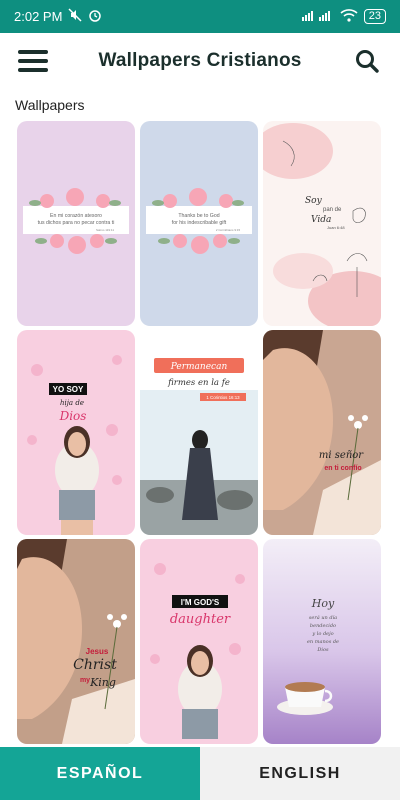 The height and width of the screenshot is (800, 400). I want to click on wallpaper-text: for his indescribable gift, so click(199, 223).